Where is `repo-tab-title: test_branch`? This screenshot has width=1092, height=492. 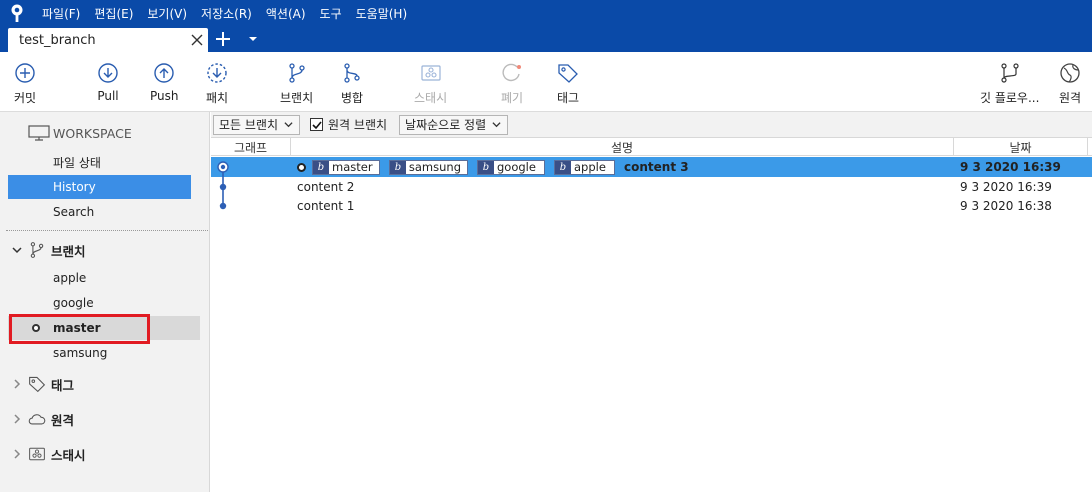 repo-tab-title: test_branch is located at coordinates (57, 40).